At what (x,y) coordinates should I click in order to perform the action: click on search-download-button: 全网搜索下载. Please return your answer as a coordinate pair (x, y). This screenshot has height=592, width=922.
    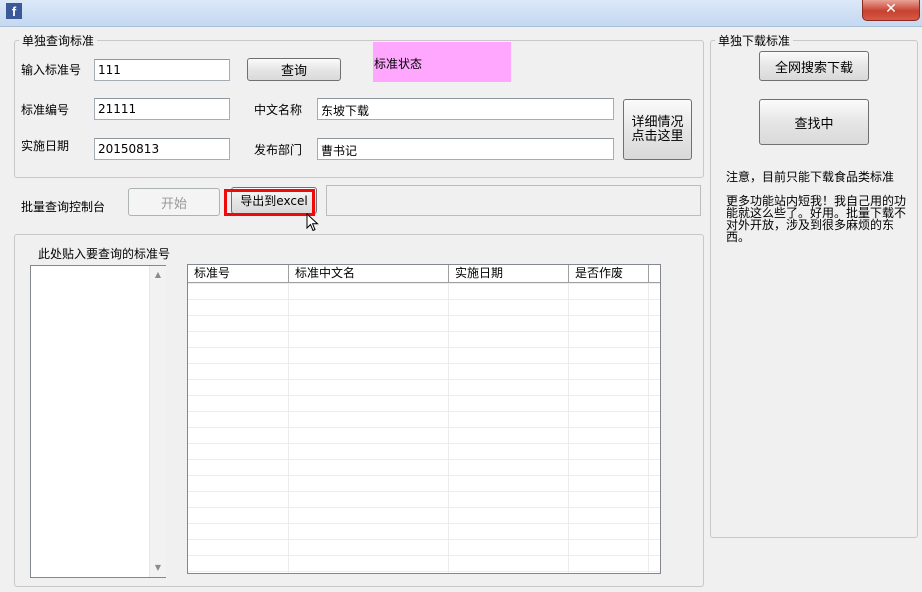
    Looking at the image, I should click on (814, 66).